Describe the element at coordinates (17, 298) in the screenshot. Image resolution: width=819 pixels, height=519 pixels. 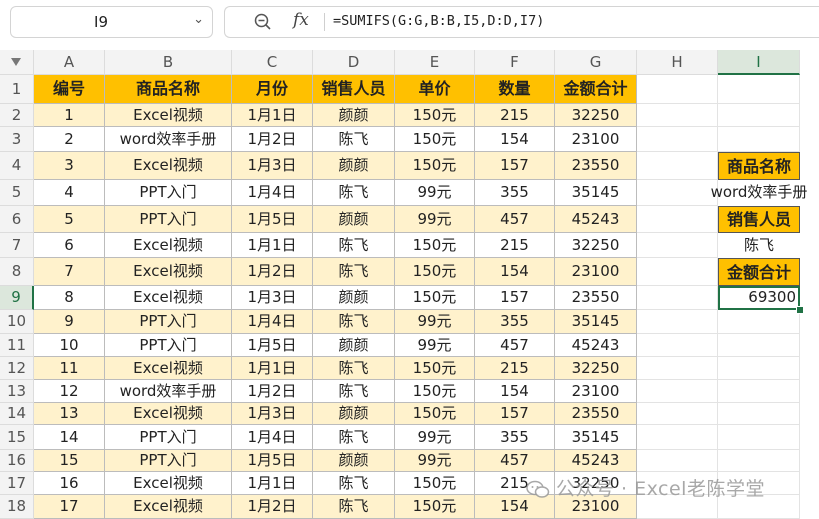
I see `row-header-9: 9` at that location.